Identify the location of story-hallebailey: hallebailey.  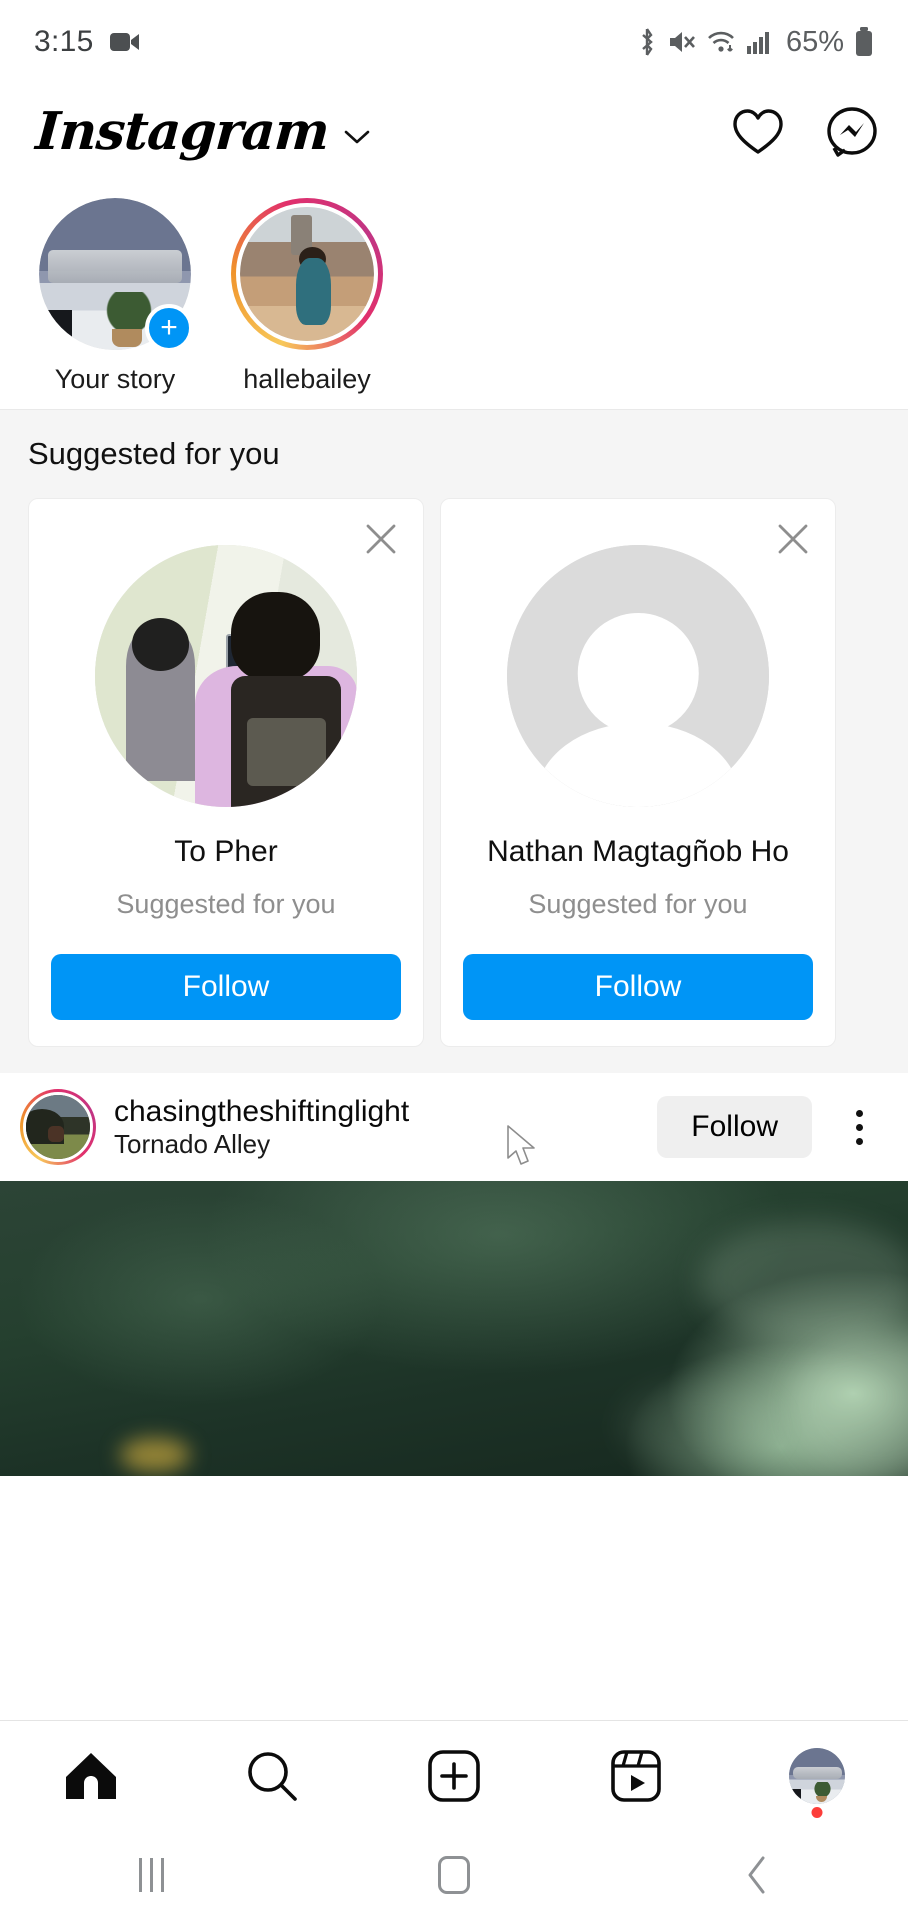
(307, 296).